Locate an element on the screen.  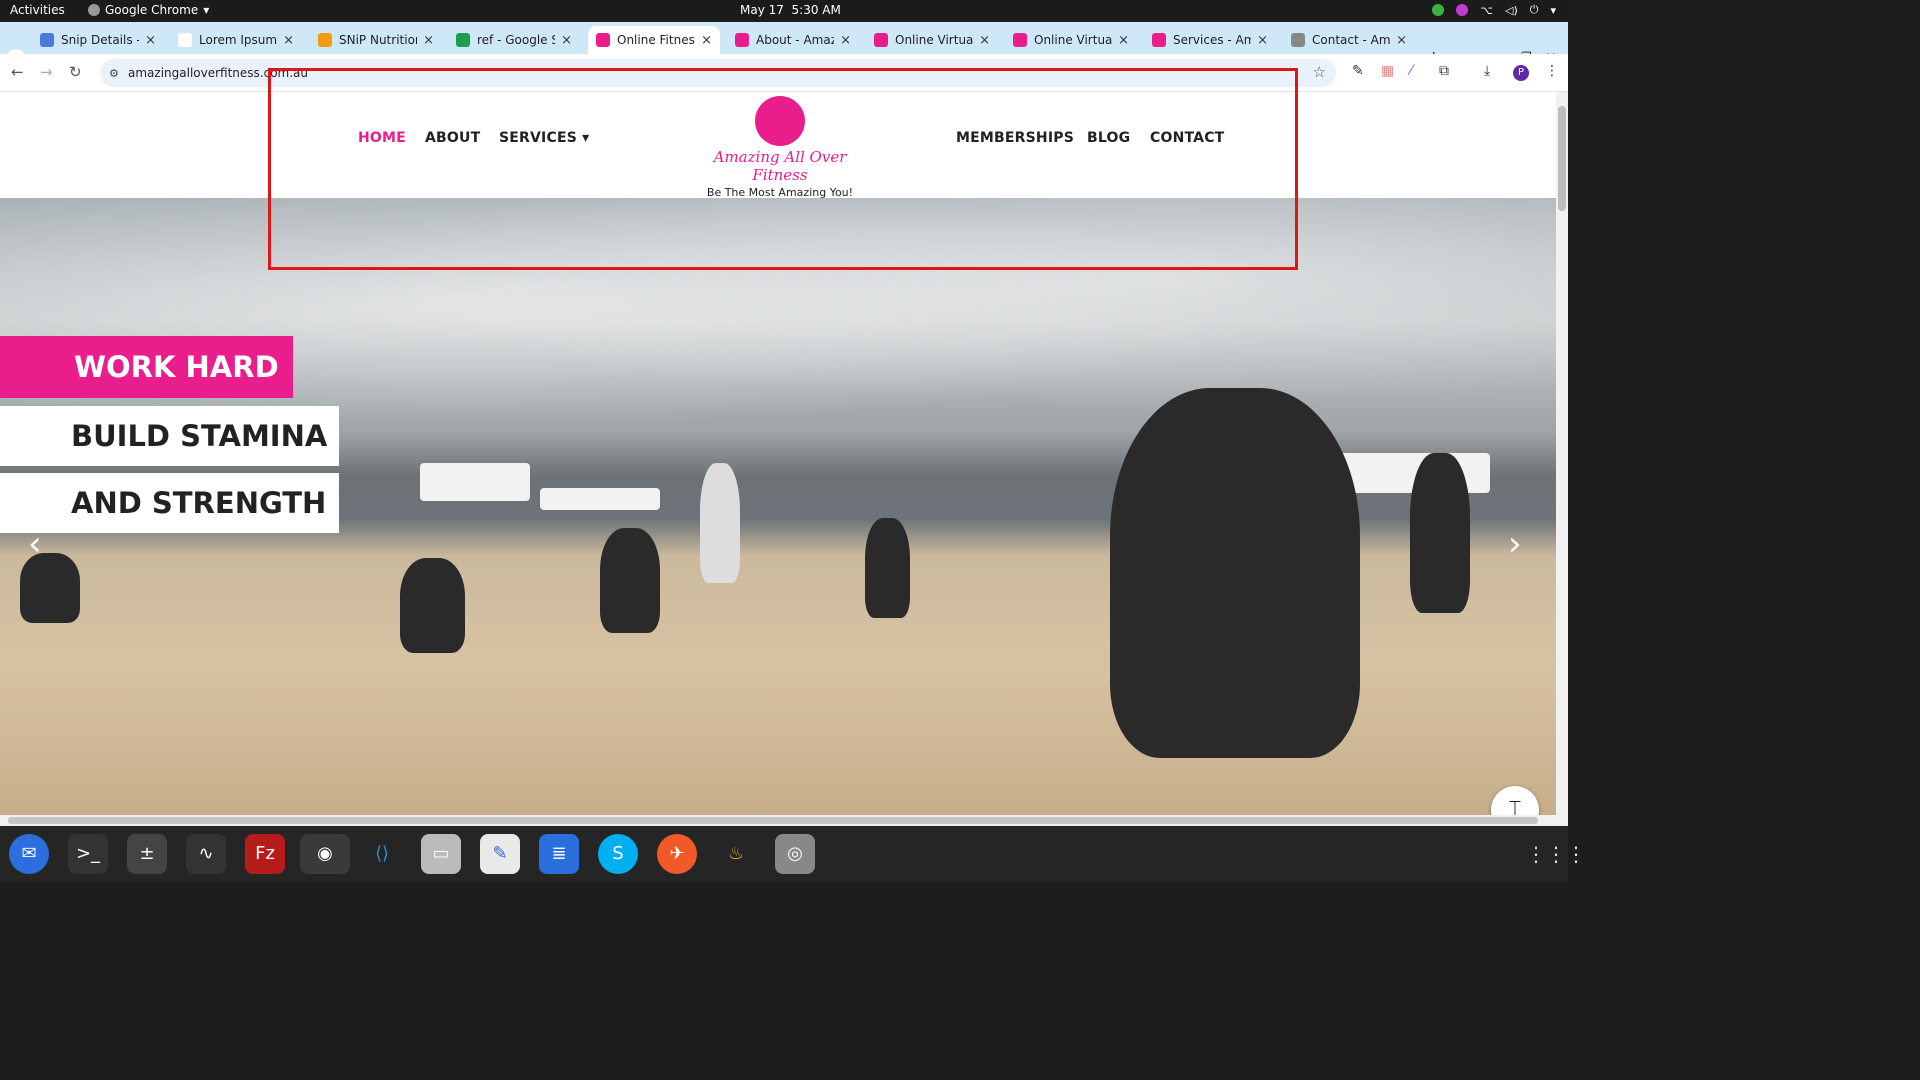
system-monitor-icon: ∿ is located at coordinates (206, 854).